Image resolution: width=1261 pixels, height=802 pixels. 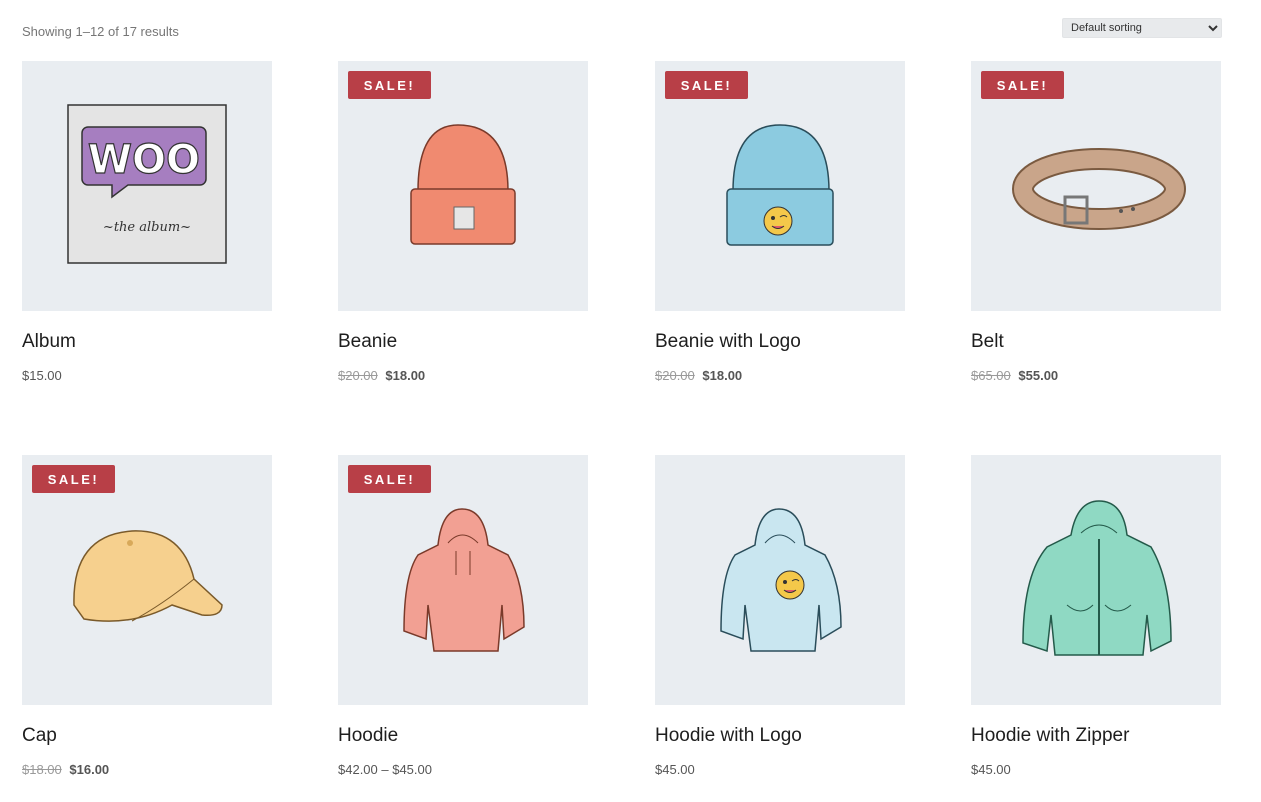 I want to click on sale-price: $16.00, so click(x=89, y=769).